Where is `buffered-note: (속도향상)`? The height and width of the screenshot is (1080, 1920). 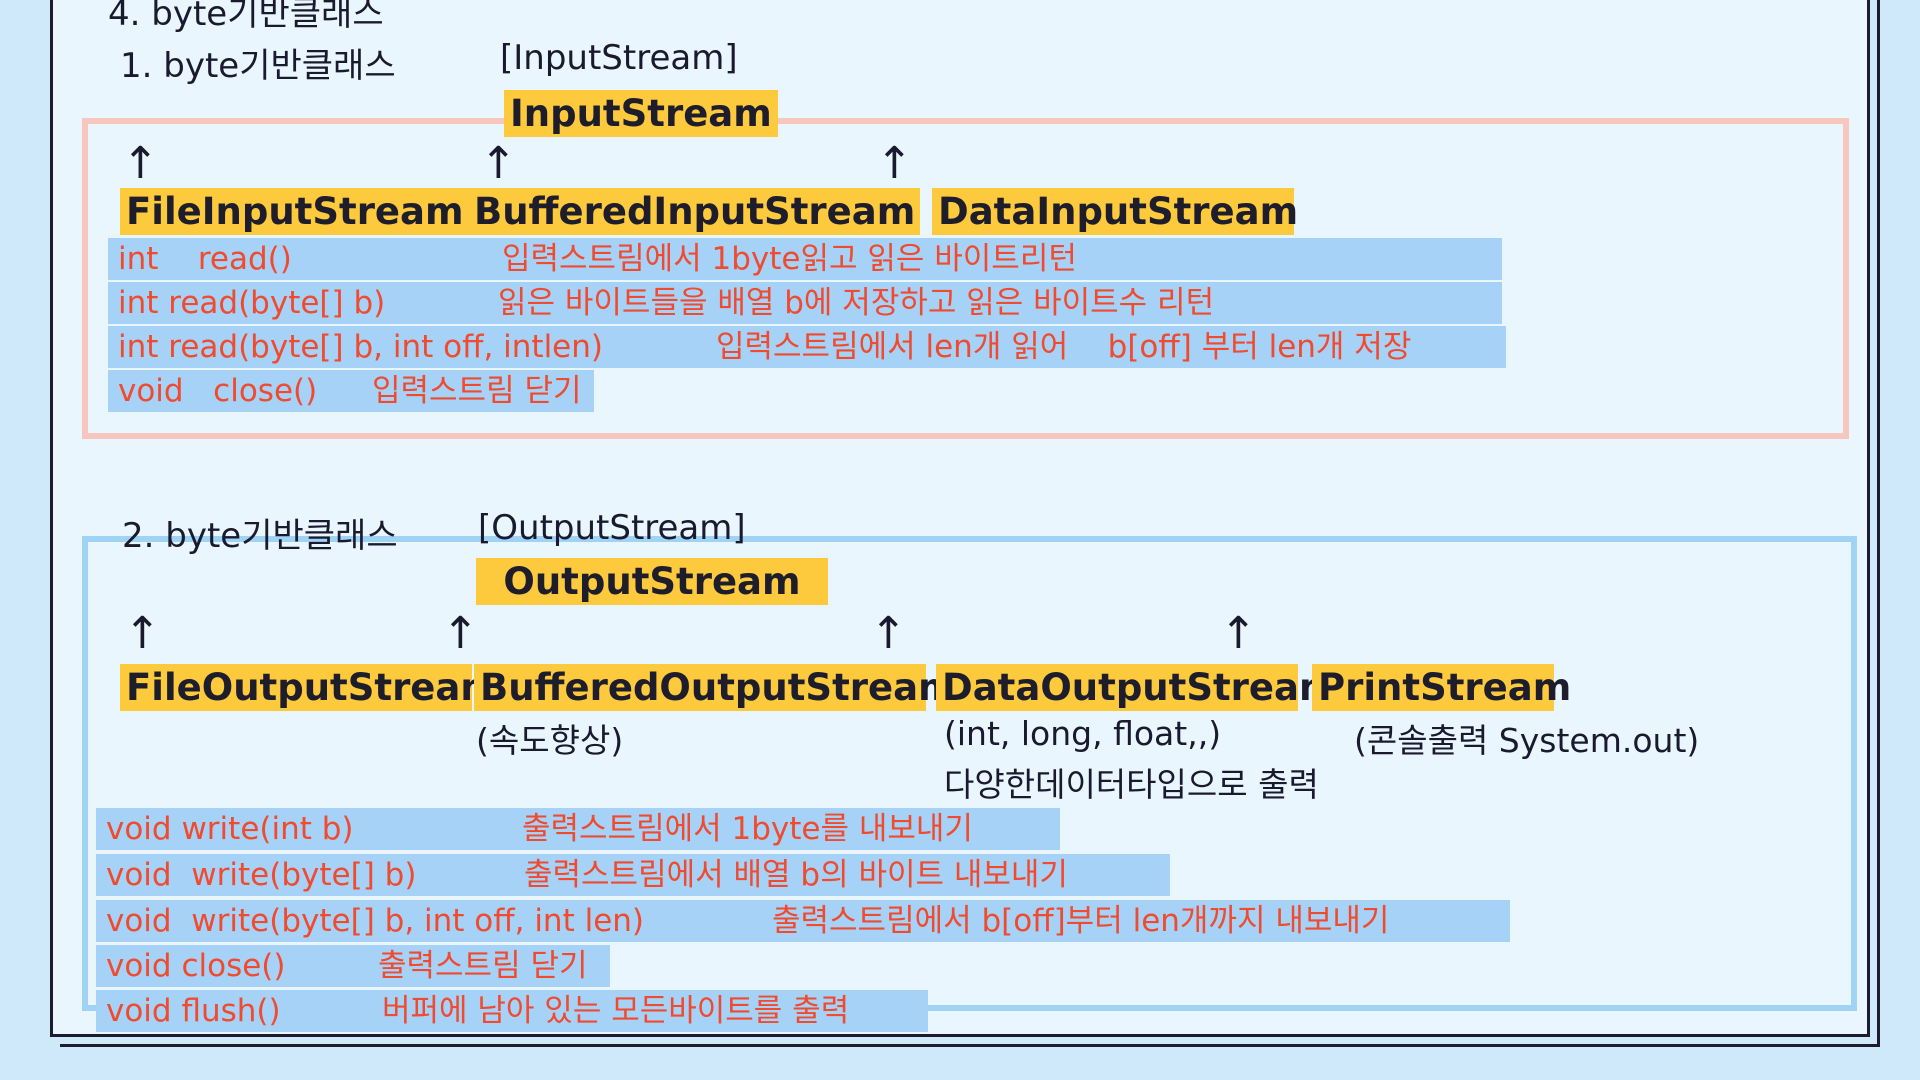 buffered-note: (속도향상) is located at coordinates (550, 740).